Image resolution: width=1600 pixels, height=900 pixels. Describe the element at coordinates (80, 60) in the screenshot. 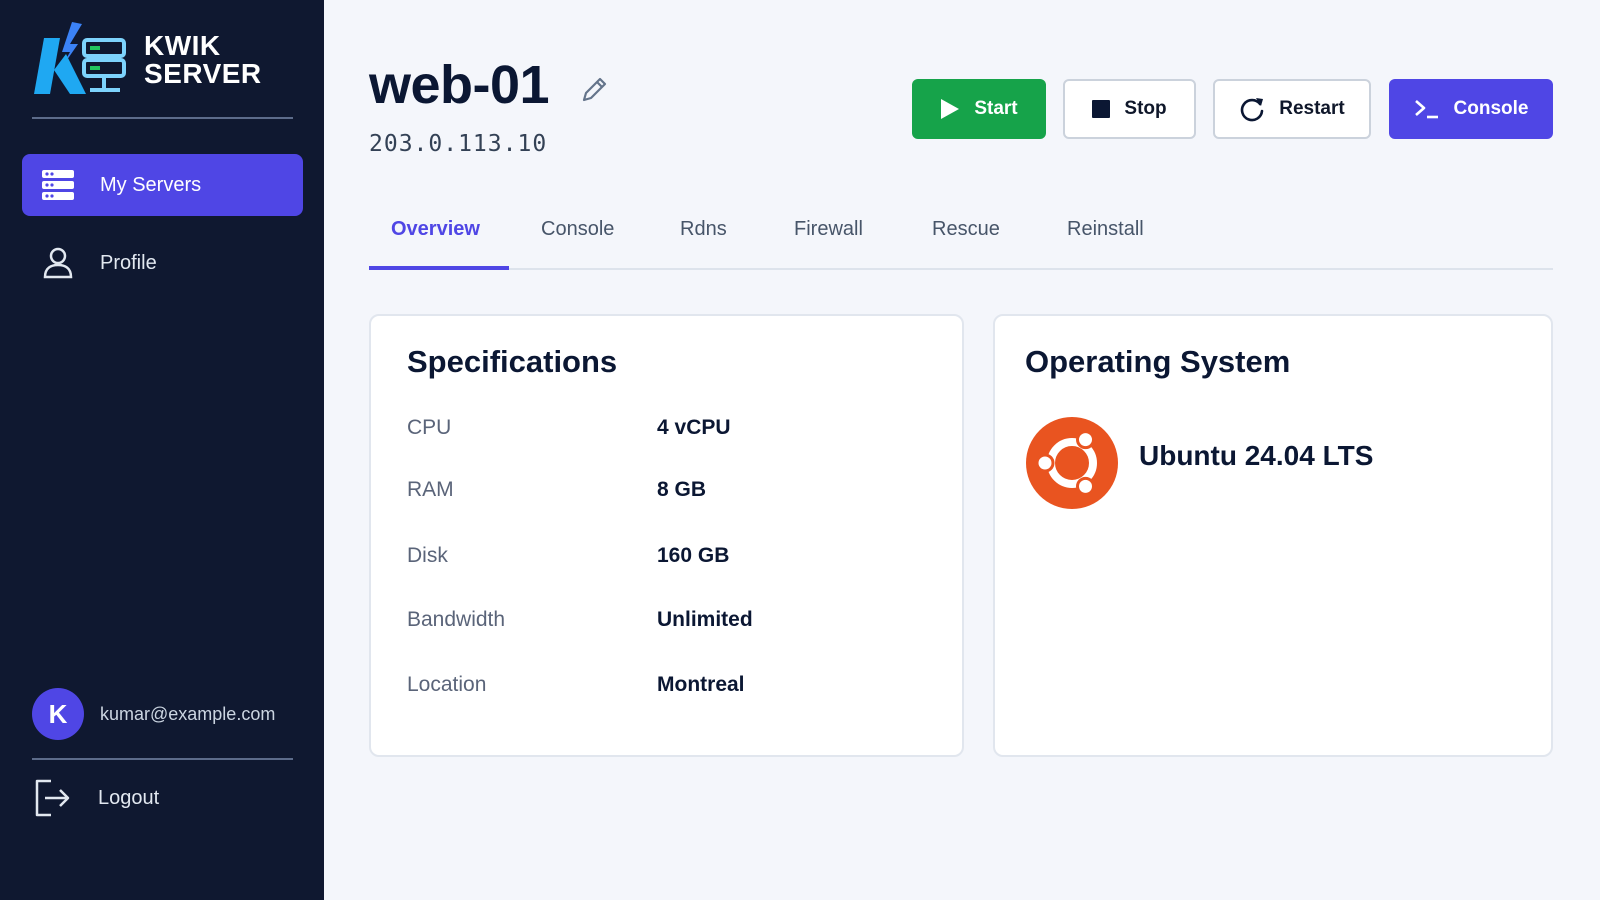

I see `kwik-server-logo-icon` at that location.